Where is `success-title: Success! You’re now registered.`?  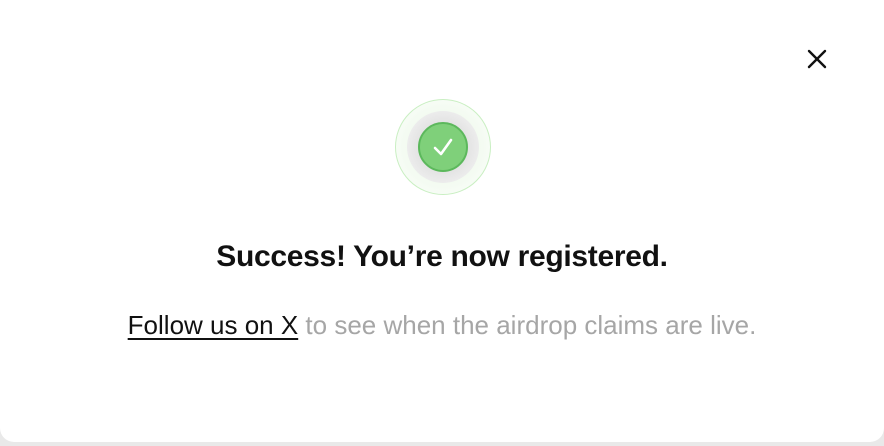
success-title: Success! You’re now registered. is located at coordinates (442, 256).